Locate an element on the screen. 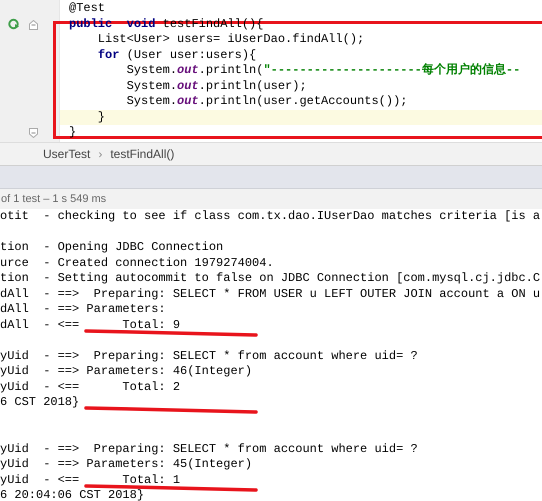 The width and height of the screenshot is (542, 501). code-line: @Test is located at coordinates (87, 8).